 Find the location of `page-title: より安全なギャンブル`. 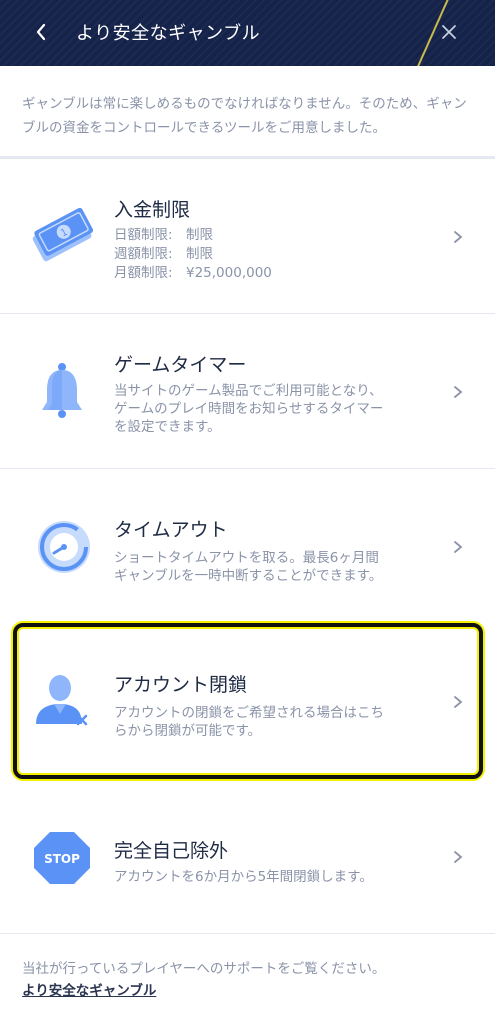

page-title: より安全なギャンブル is located at coordinates (168, 33).